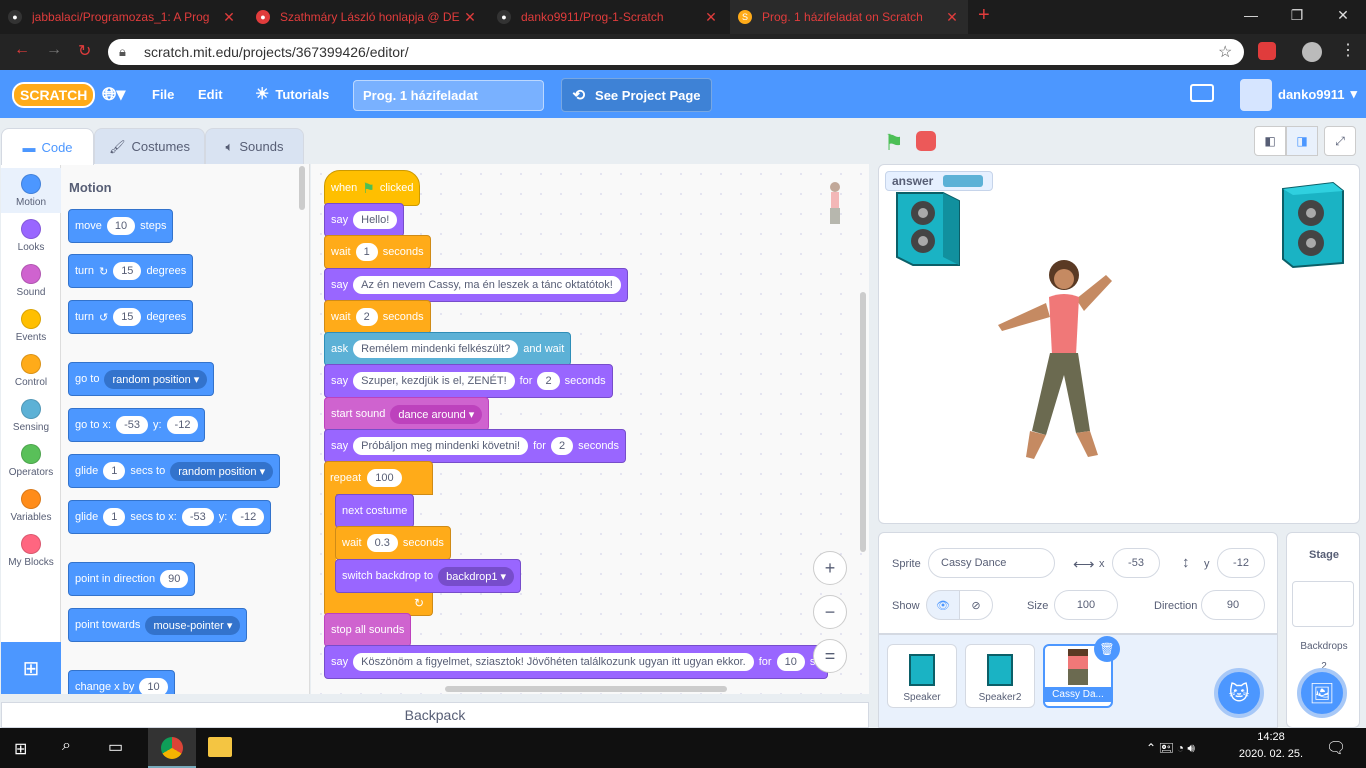 The image size is (1366, 768). I want to click on degrees-input: 15, so click(127, 317).